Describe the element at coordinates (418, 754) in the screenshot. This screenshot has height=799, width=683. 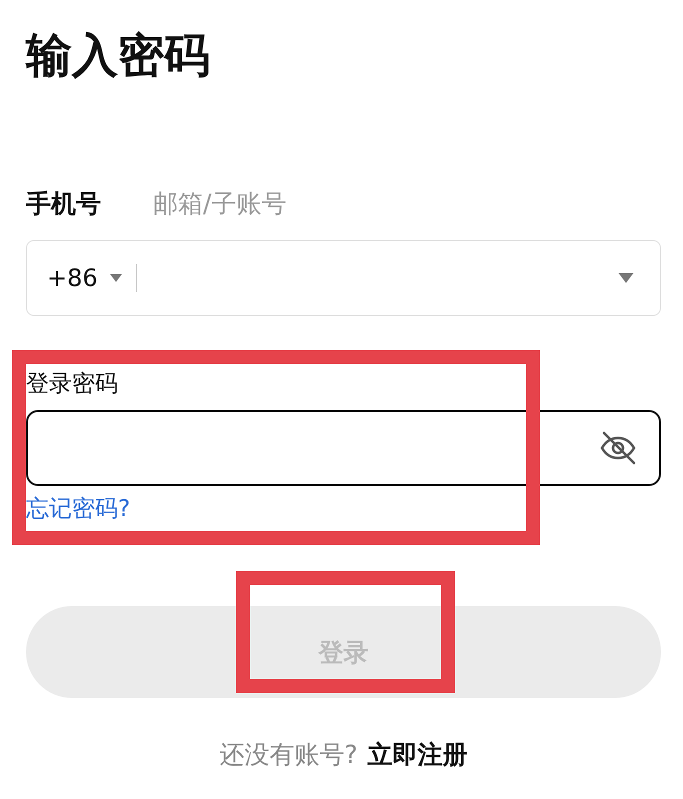
I see `register-link: 立即注册` at that location.